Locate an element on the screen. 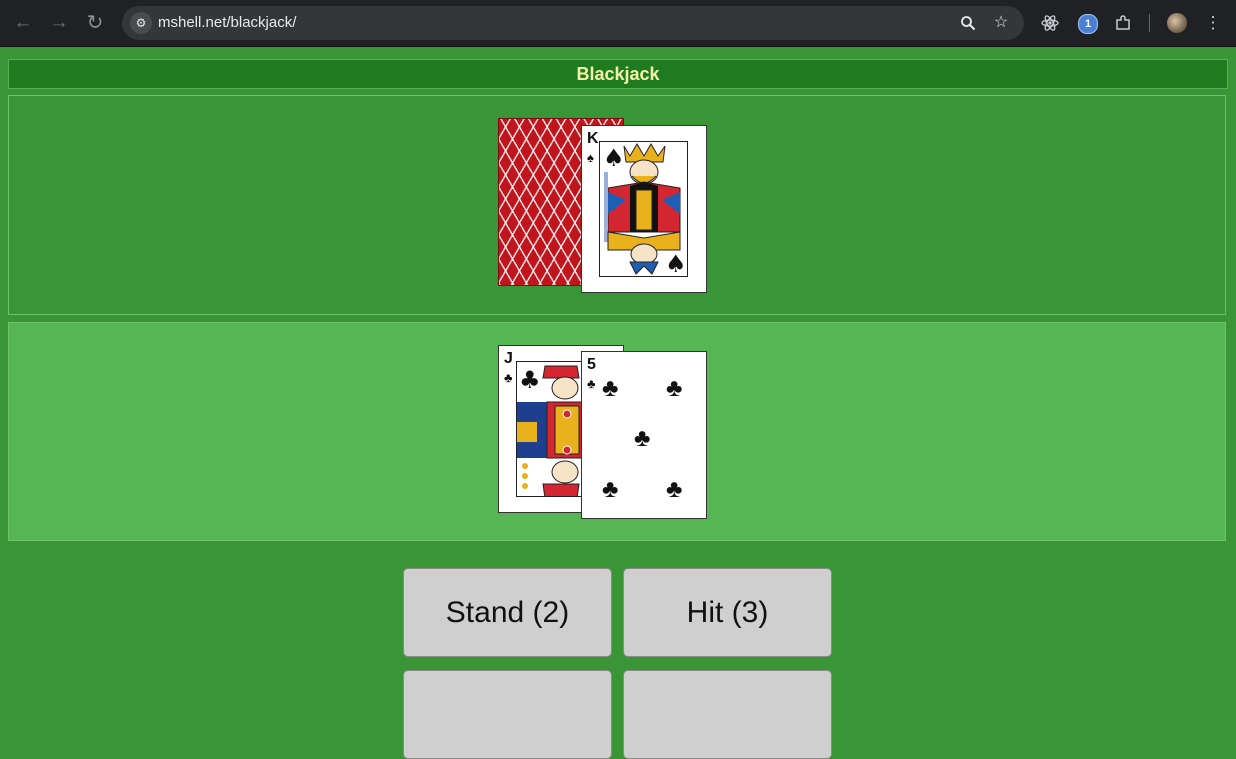 The width and height of the screenshot is (1236, 759). forward-icon: → is located at coordinates (59, 23).